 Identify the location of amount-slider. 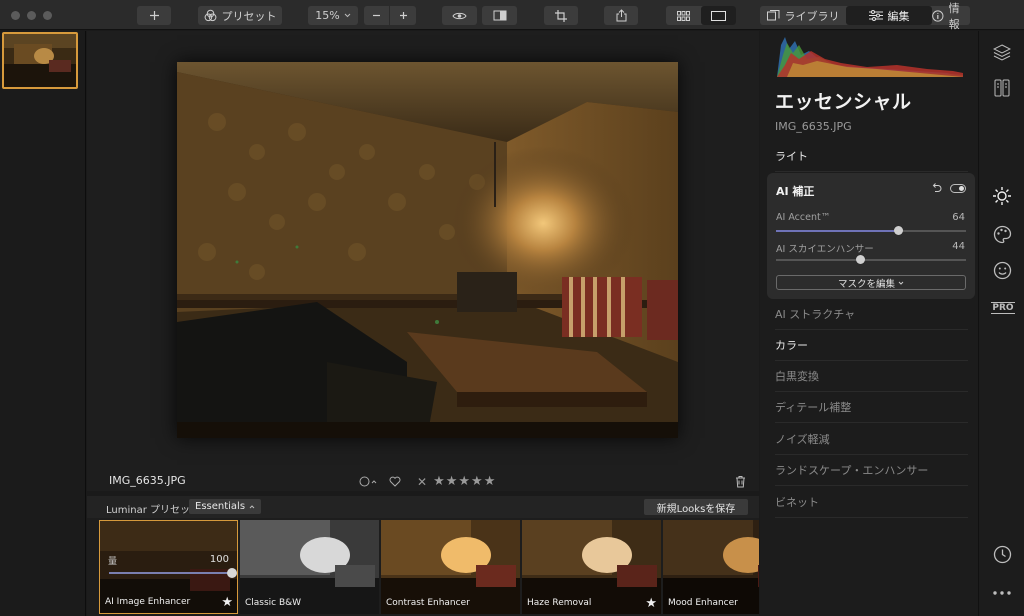
(173, 573).